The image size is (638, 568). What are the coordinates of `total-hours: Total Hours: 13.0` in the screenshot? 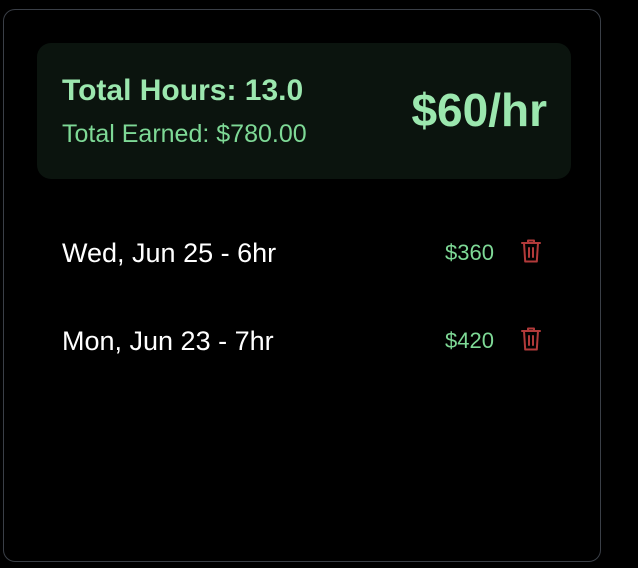 It's located at (183, 90).